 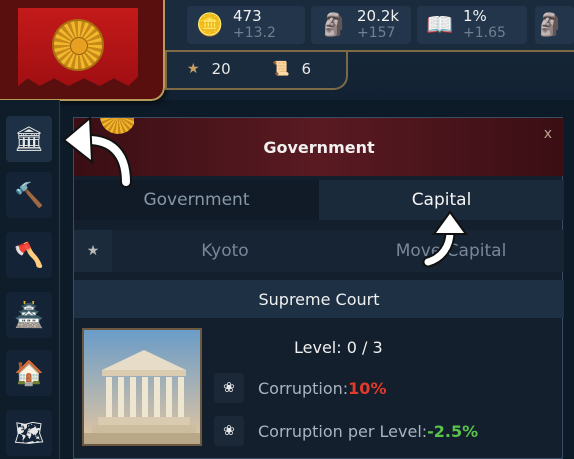 I want to click on population-icon: 🗿, so click(x=334, y=25).